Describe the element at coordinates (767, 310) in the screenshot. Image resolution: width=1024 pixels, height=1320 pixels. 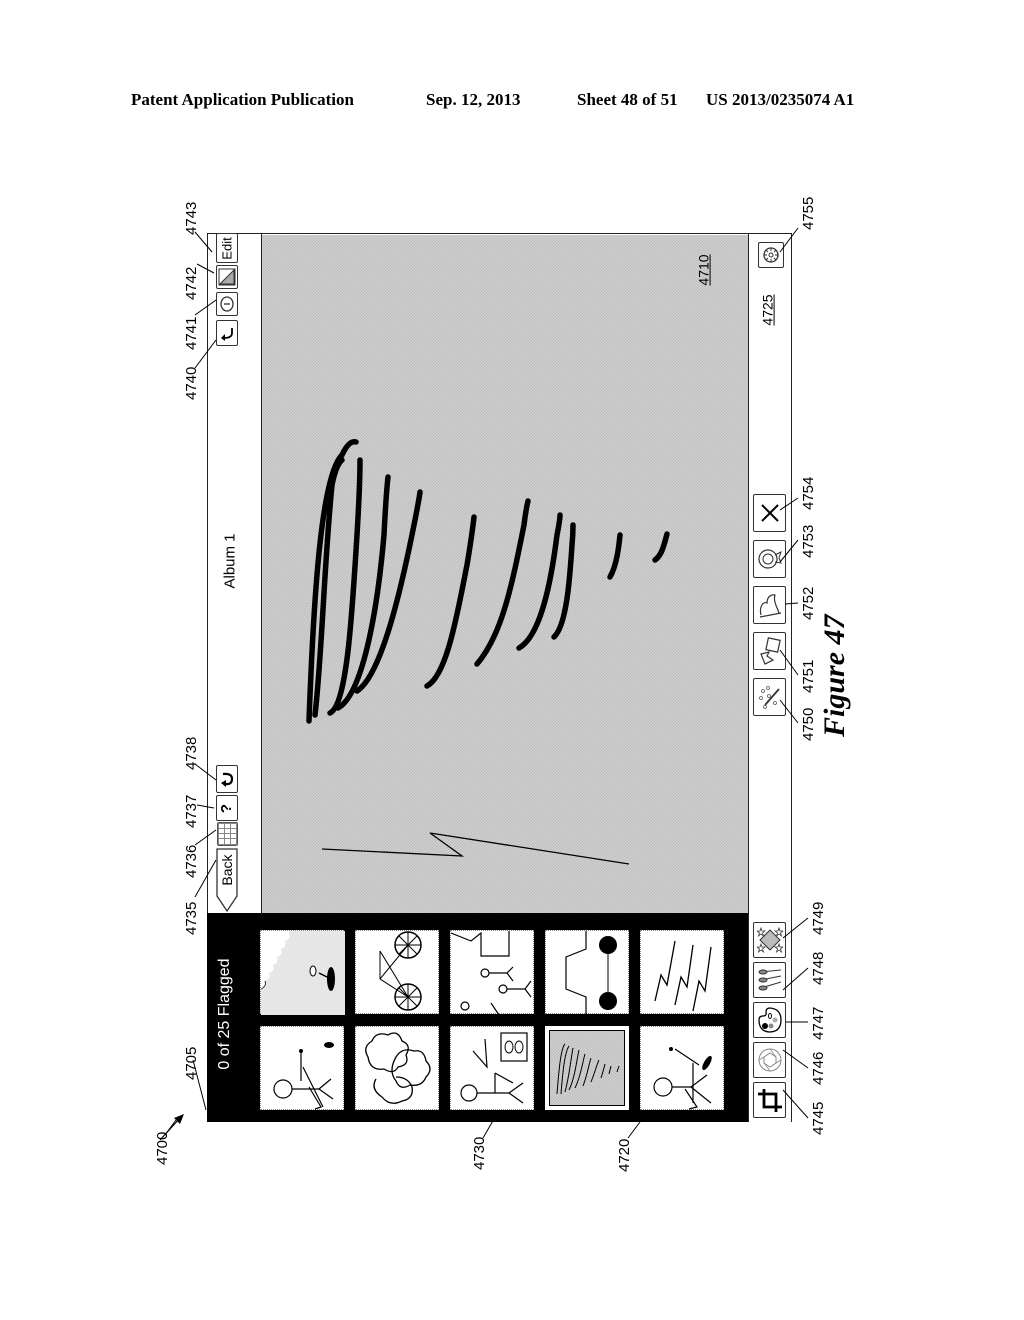
I see `bottom-bar-ref-label: 4725` at that location.